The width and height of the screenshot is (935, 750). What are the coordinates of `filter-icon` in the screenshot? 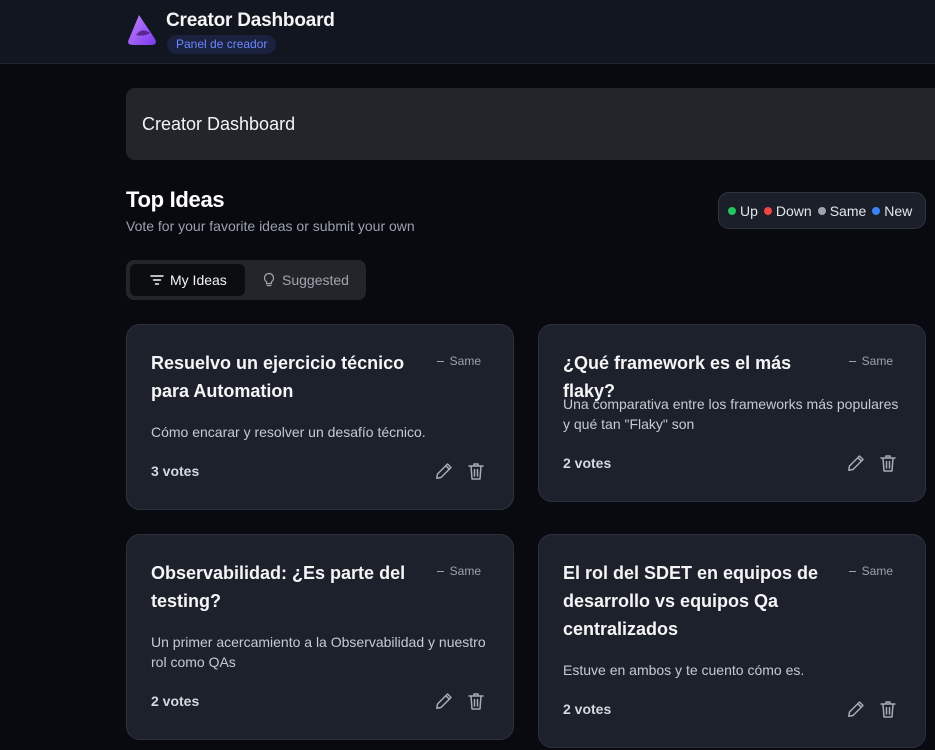 It's located at (157, 280).